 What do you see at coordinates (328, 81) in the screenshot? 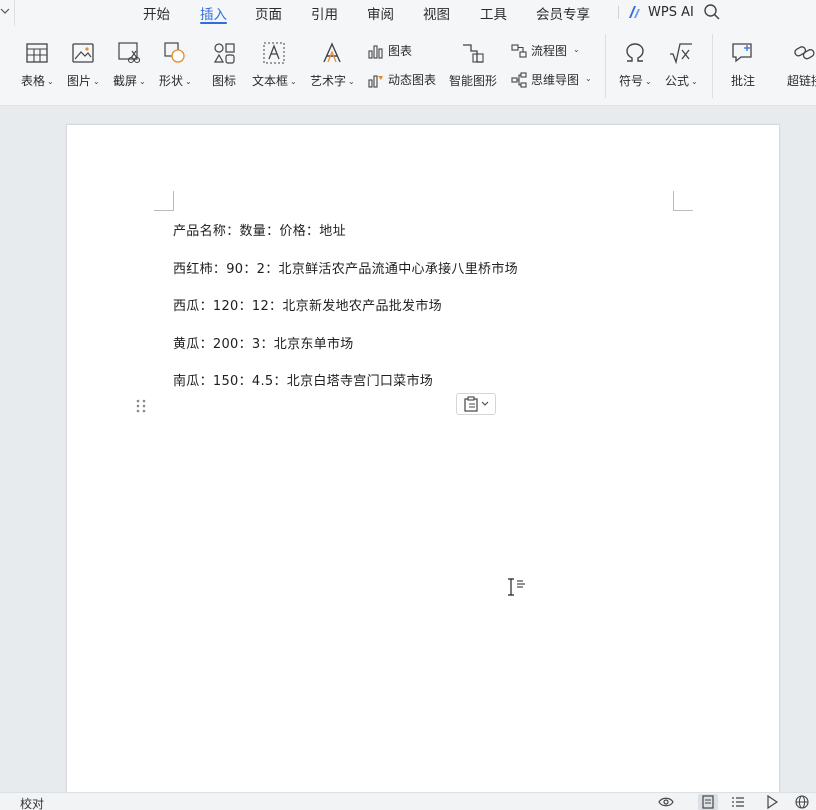
I see `wordart-label: 艺术字` at bounding box center [328, 81].